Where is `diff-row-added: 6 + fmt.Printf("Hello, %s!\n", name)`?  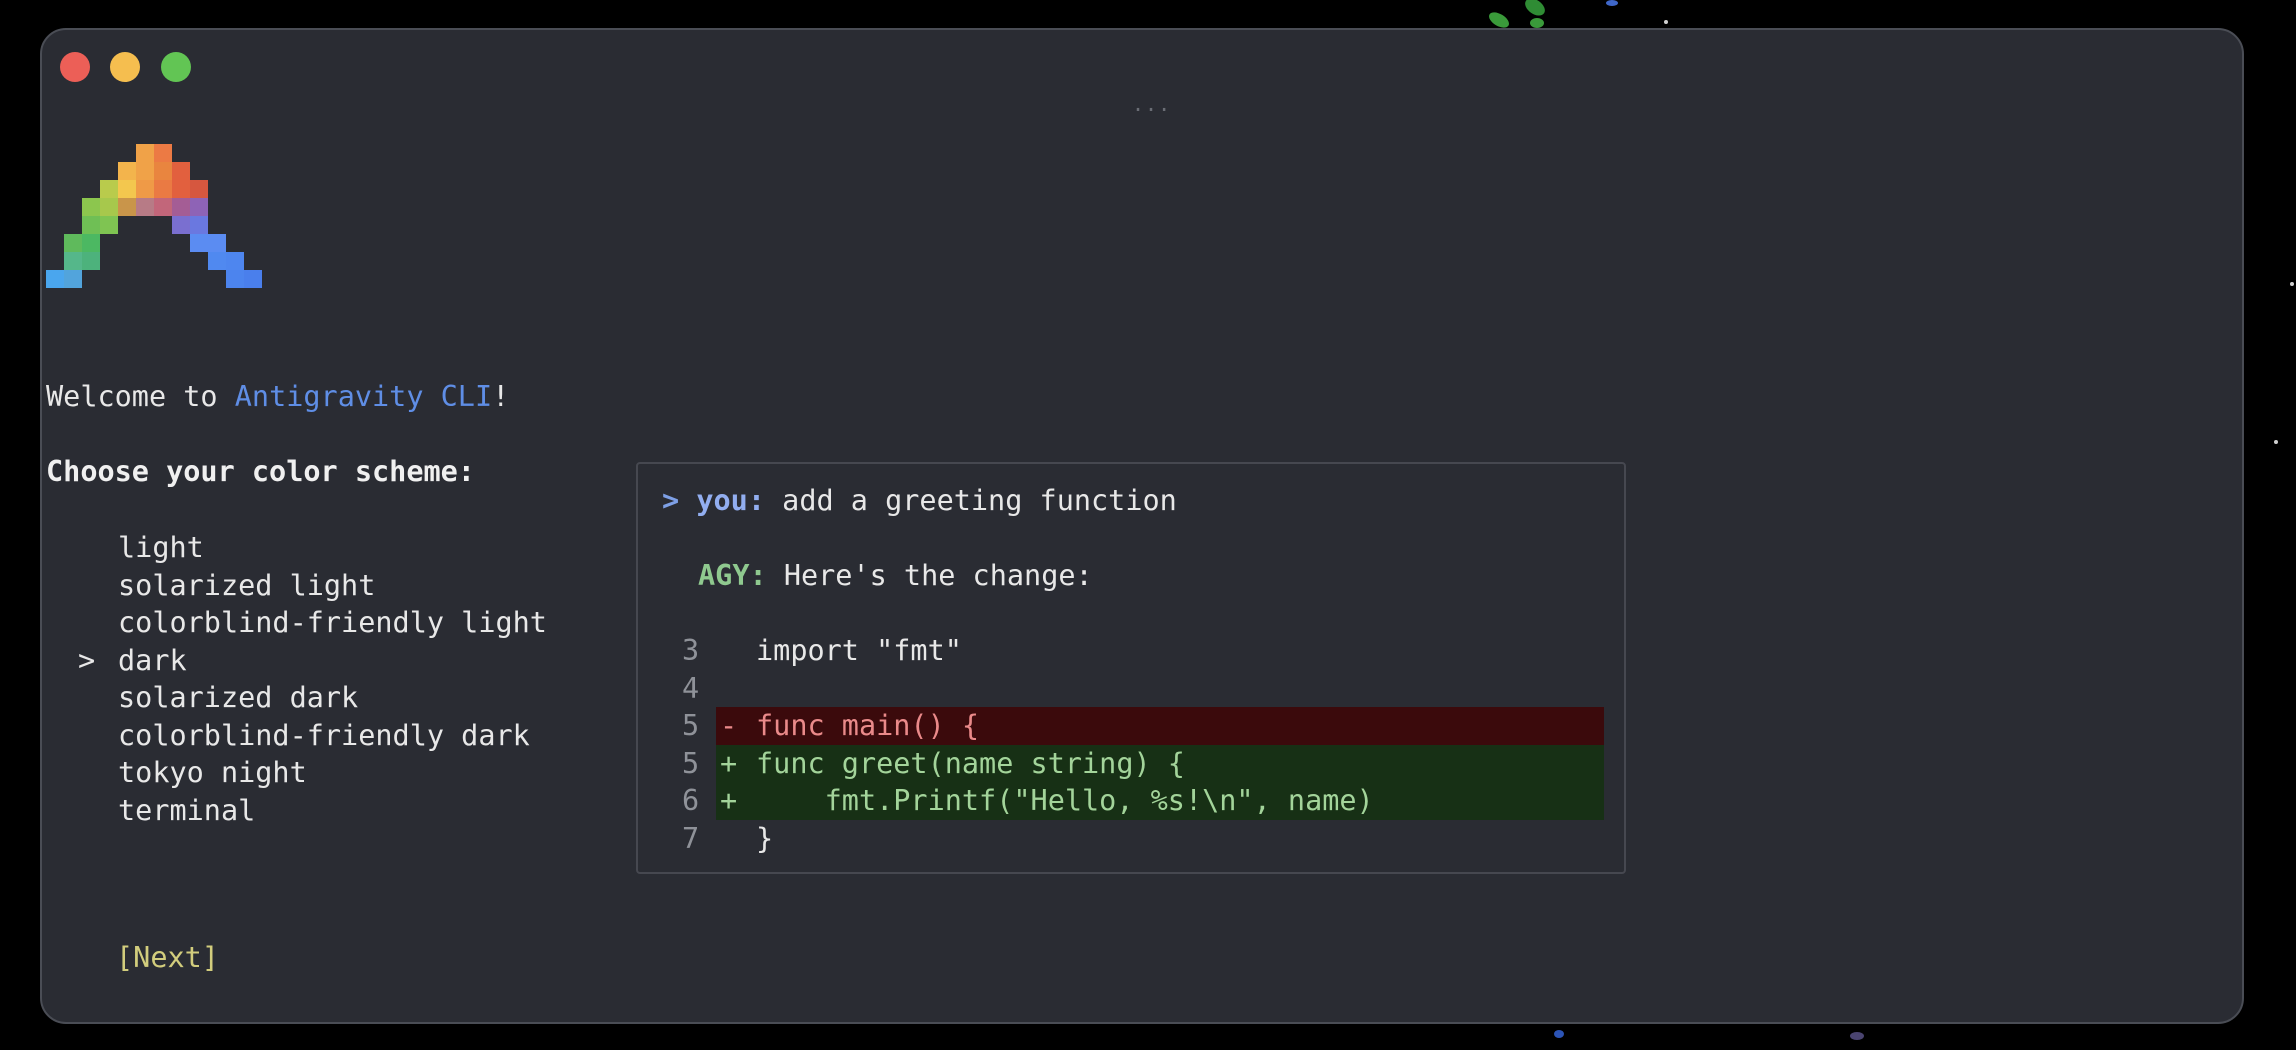
diff-row-added: 6 + fmt.Printf("Hello, %s!\n", name) is located at coordinates (1133, 801).